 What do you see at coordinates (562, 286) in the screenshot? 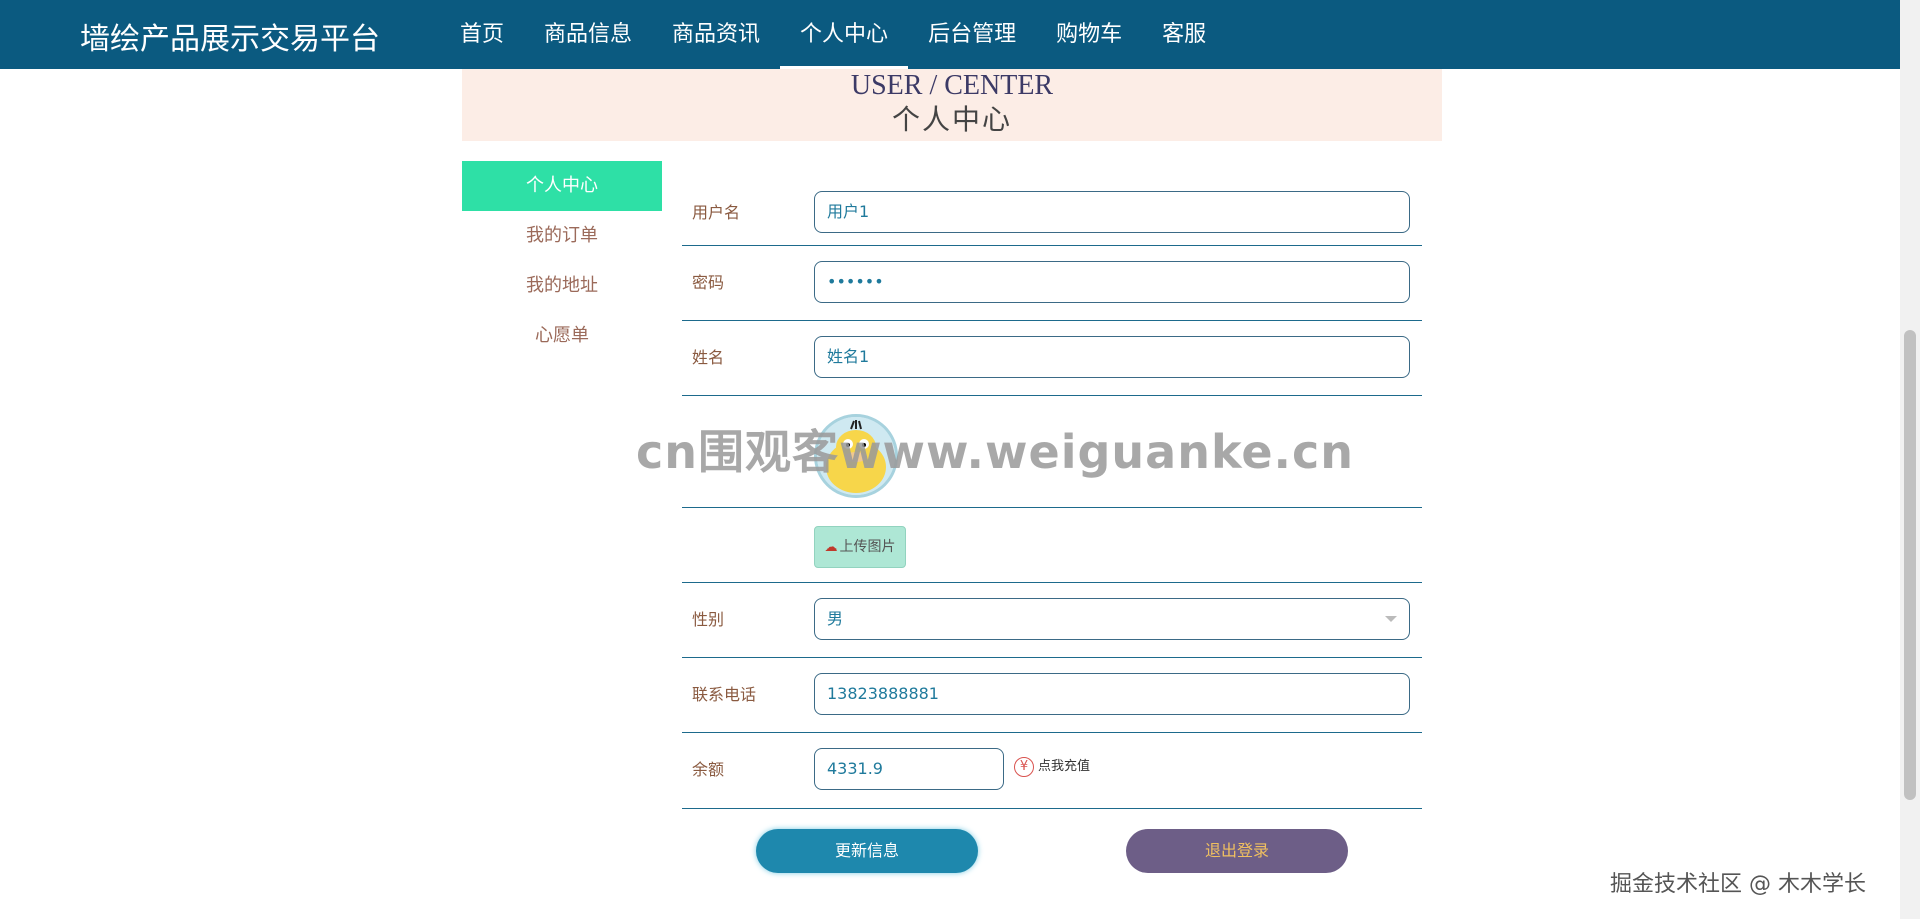
I see `sidebar-item-address: 我的地址` at bounding box center [562, 286].